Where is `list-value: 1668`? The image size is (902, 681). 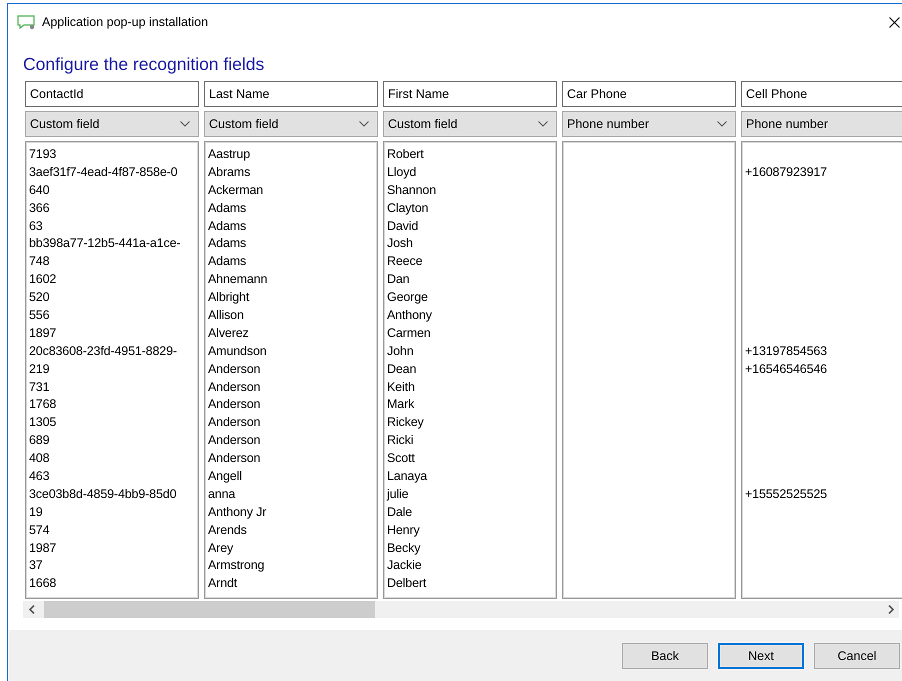 list-value: 1668 is located at coordinates (42, 583).